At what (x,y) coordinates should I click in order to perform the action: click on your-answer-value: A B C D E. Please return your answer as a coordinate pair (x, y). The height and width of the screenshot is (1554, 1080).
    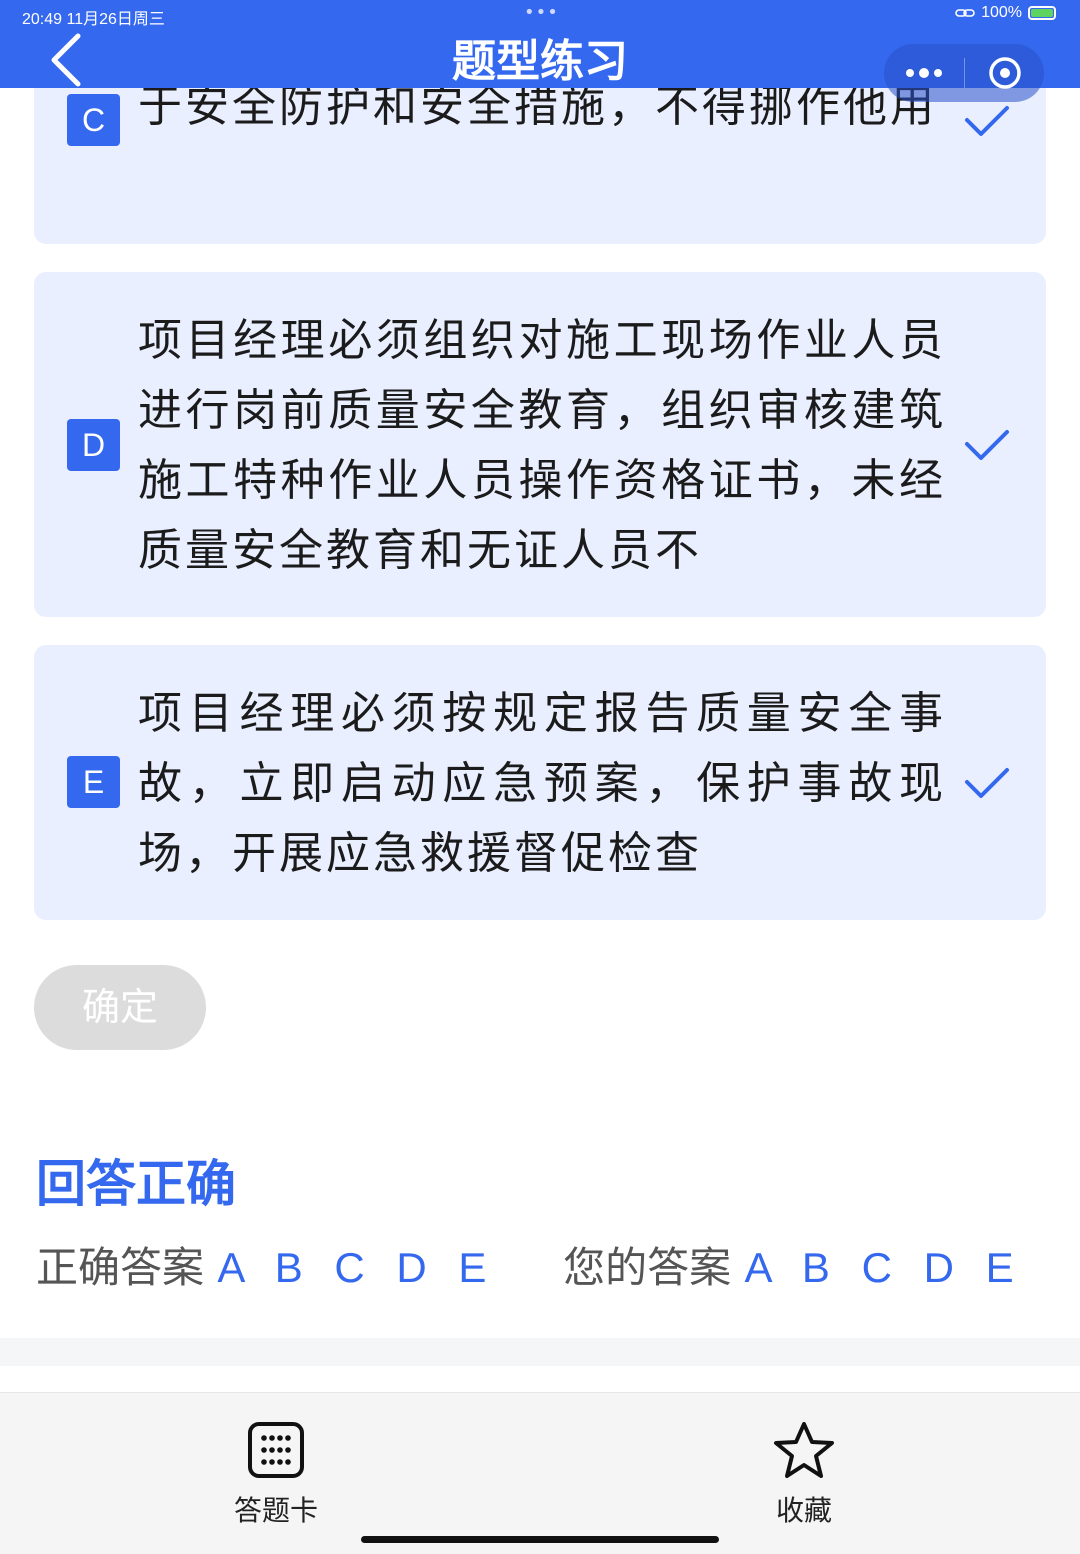
    Looking at the image, I should click on (884, 1267).